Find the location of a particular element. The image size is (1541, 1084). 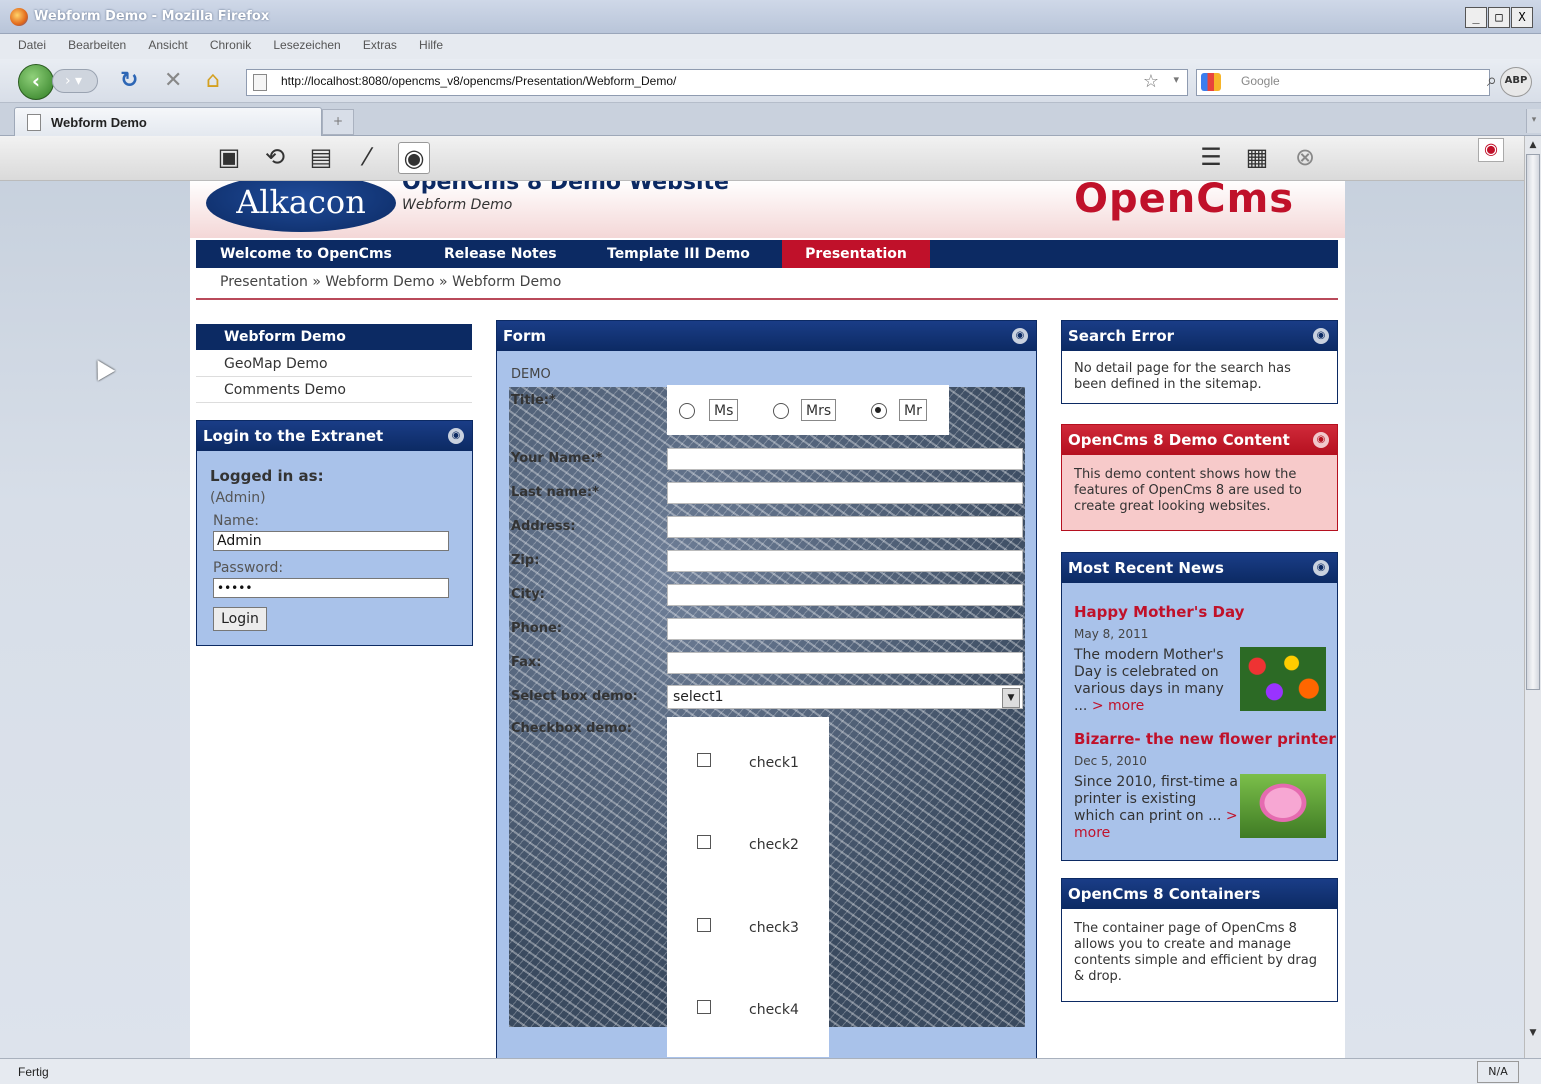

properties-icon: ☰ is located at coordinates (1211, 157).